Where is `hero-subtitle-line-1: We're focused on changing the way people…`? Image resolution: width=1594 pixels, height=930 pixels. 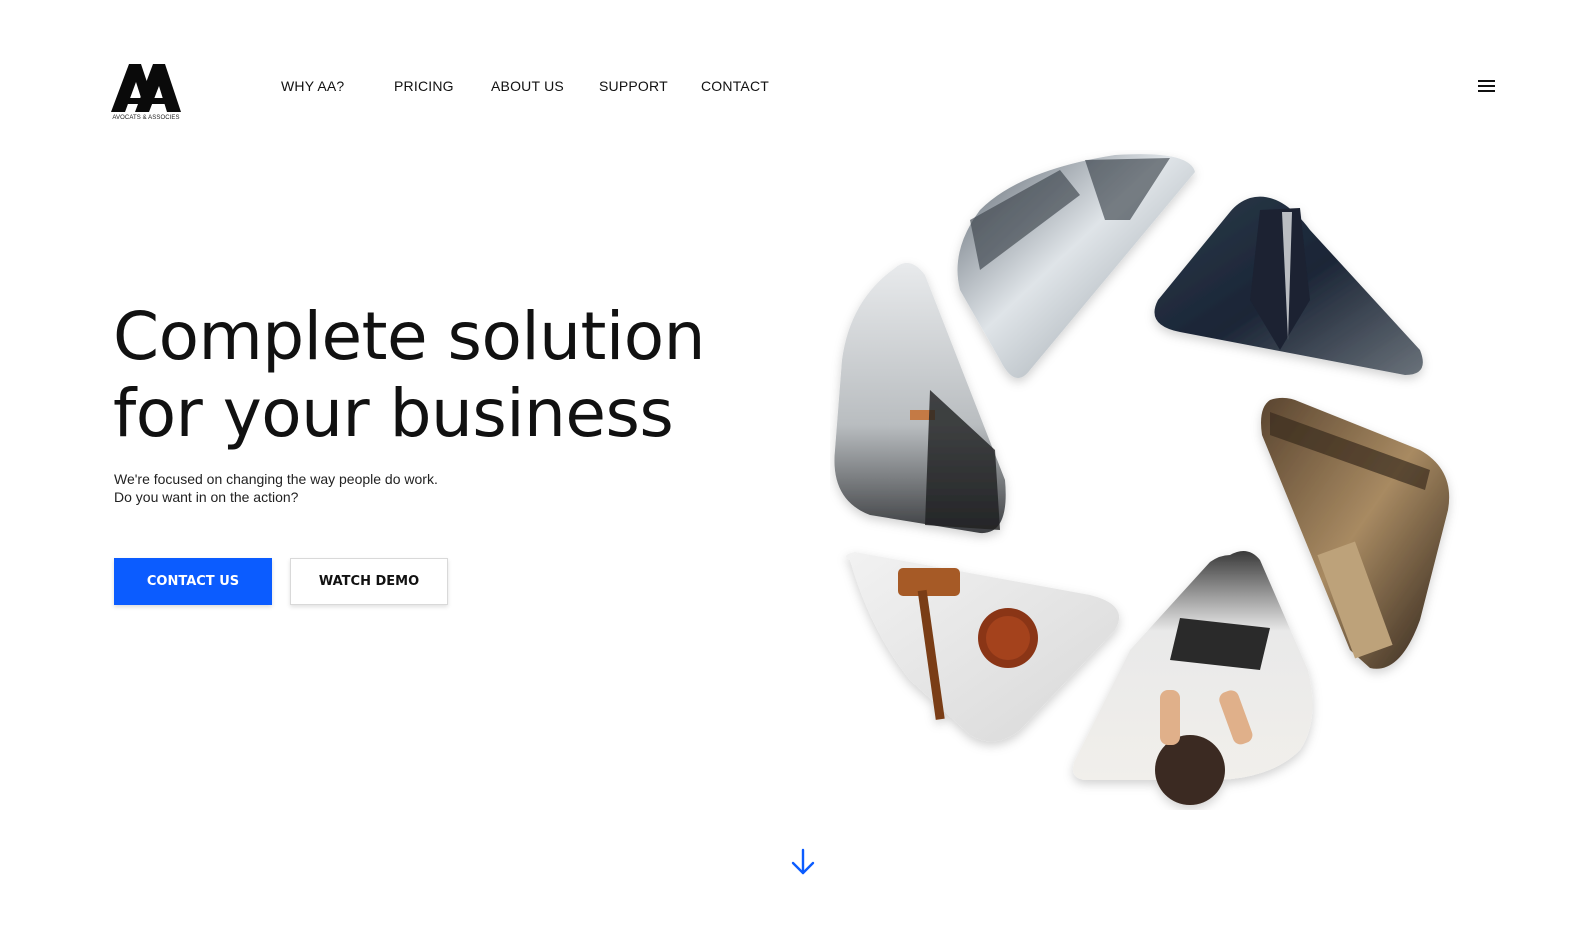 hero-subtitle-line-1: We're focused on changing the way people… is located at coordinates (276, 479).